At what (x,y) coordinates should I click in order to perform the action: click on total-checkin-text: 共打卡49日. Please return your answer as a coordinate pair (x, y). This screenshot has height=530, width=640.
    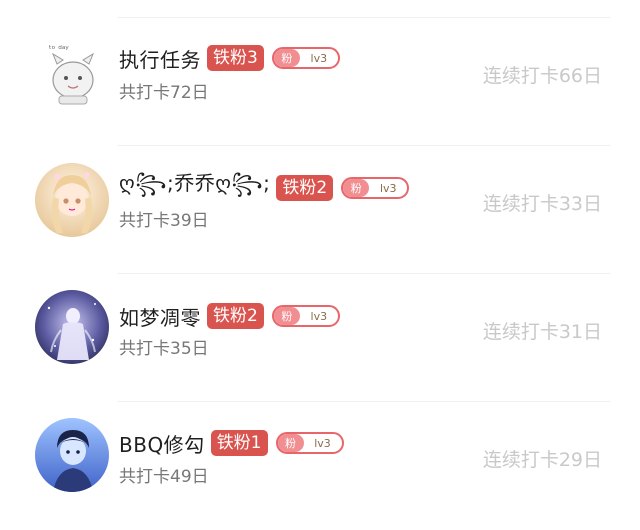
    Looking at the image, I should click on (164, 477).